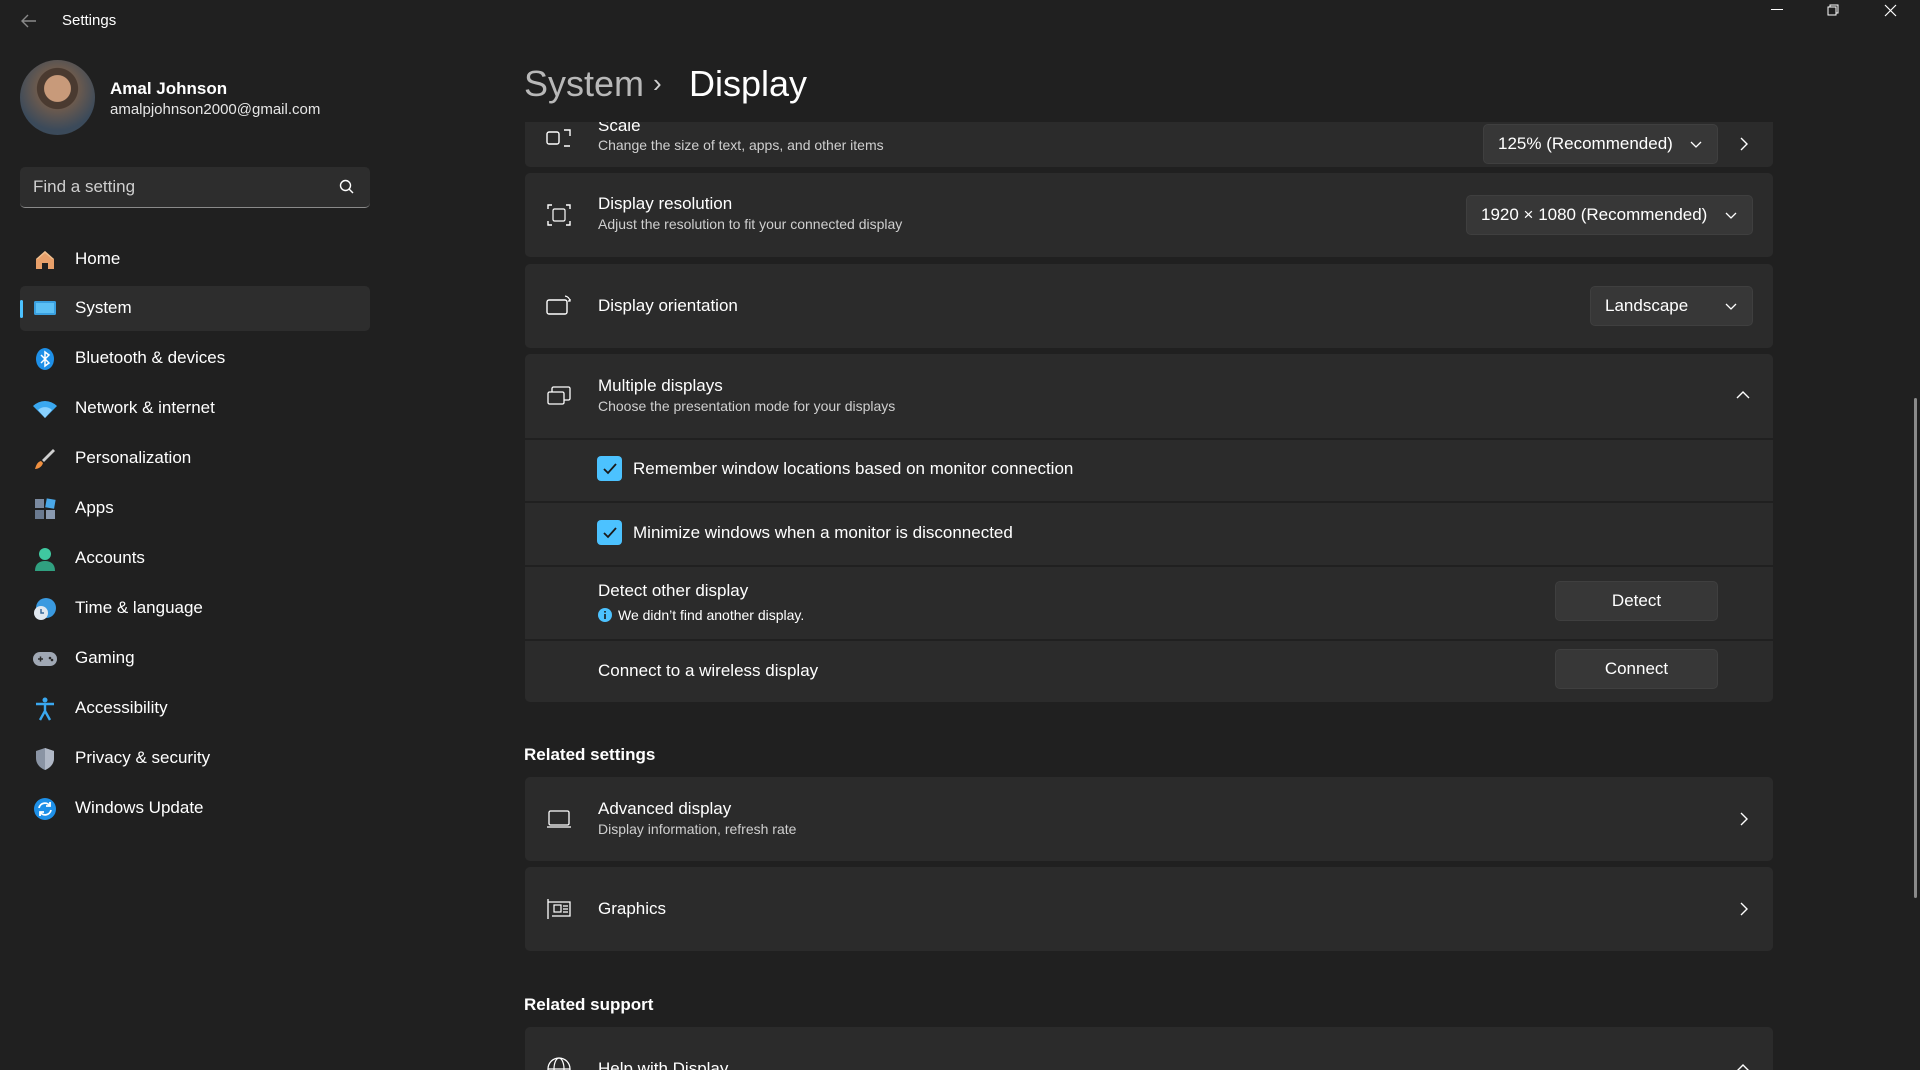  What do you see at coordinates (1585, 143) in the screenshot?
I see `scale-value: 125% (Recommended)` at bounding box center [1585, 143].